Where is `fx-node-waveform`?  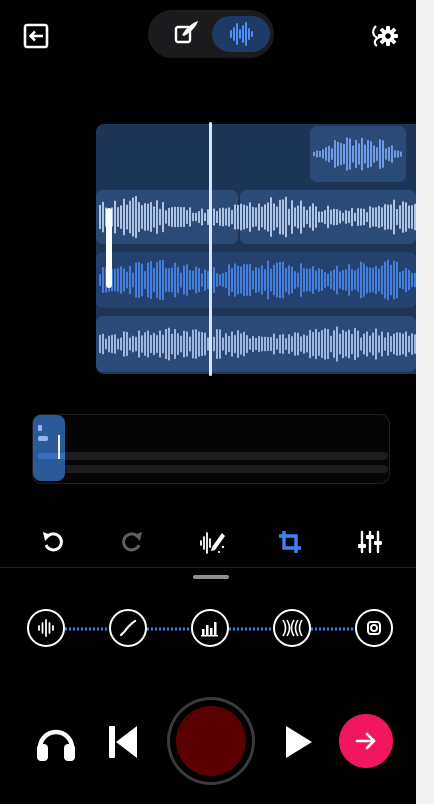 fx-node-waveform is located at coordinates (46, 628).